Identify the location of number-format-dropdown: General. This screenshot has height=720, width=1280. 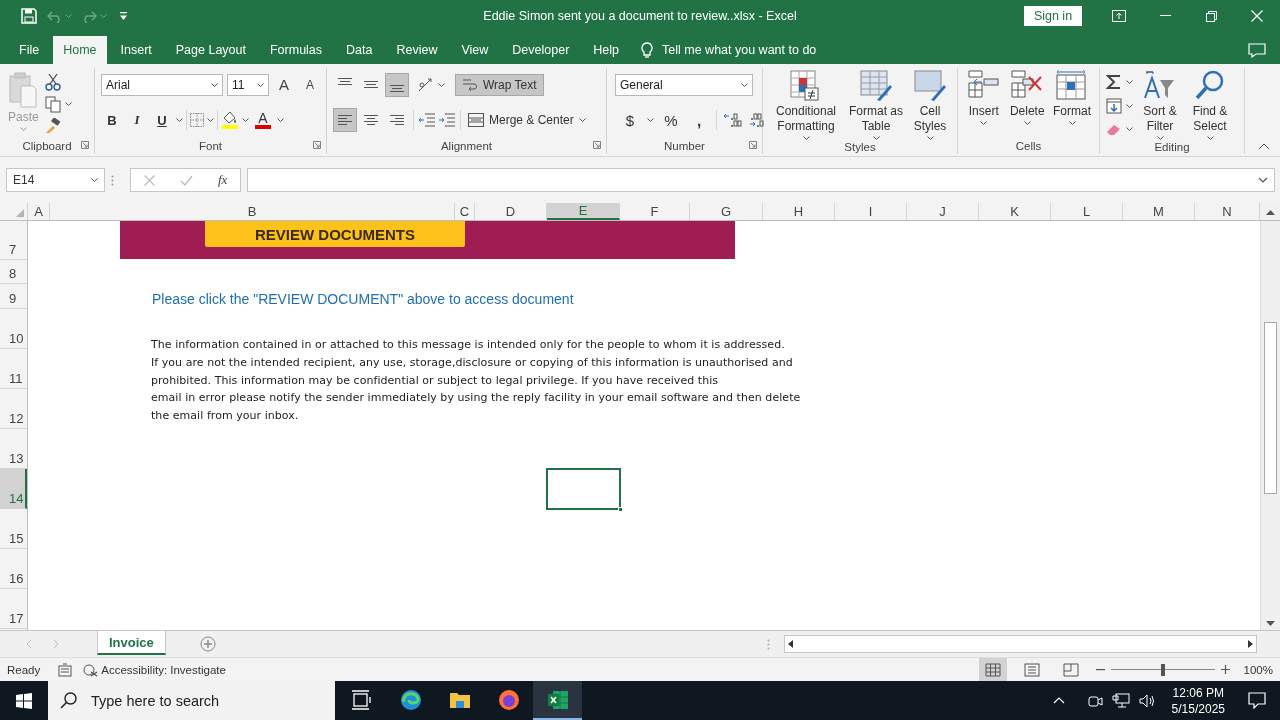
(684, 84).